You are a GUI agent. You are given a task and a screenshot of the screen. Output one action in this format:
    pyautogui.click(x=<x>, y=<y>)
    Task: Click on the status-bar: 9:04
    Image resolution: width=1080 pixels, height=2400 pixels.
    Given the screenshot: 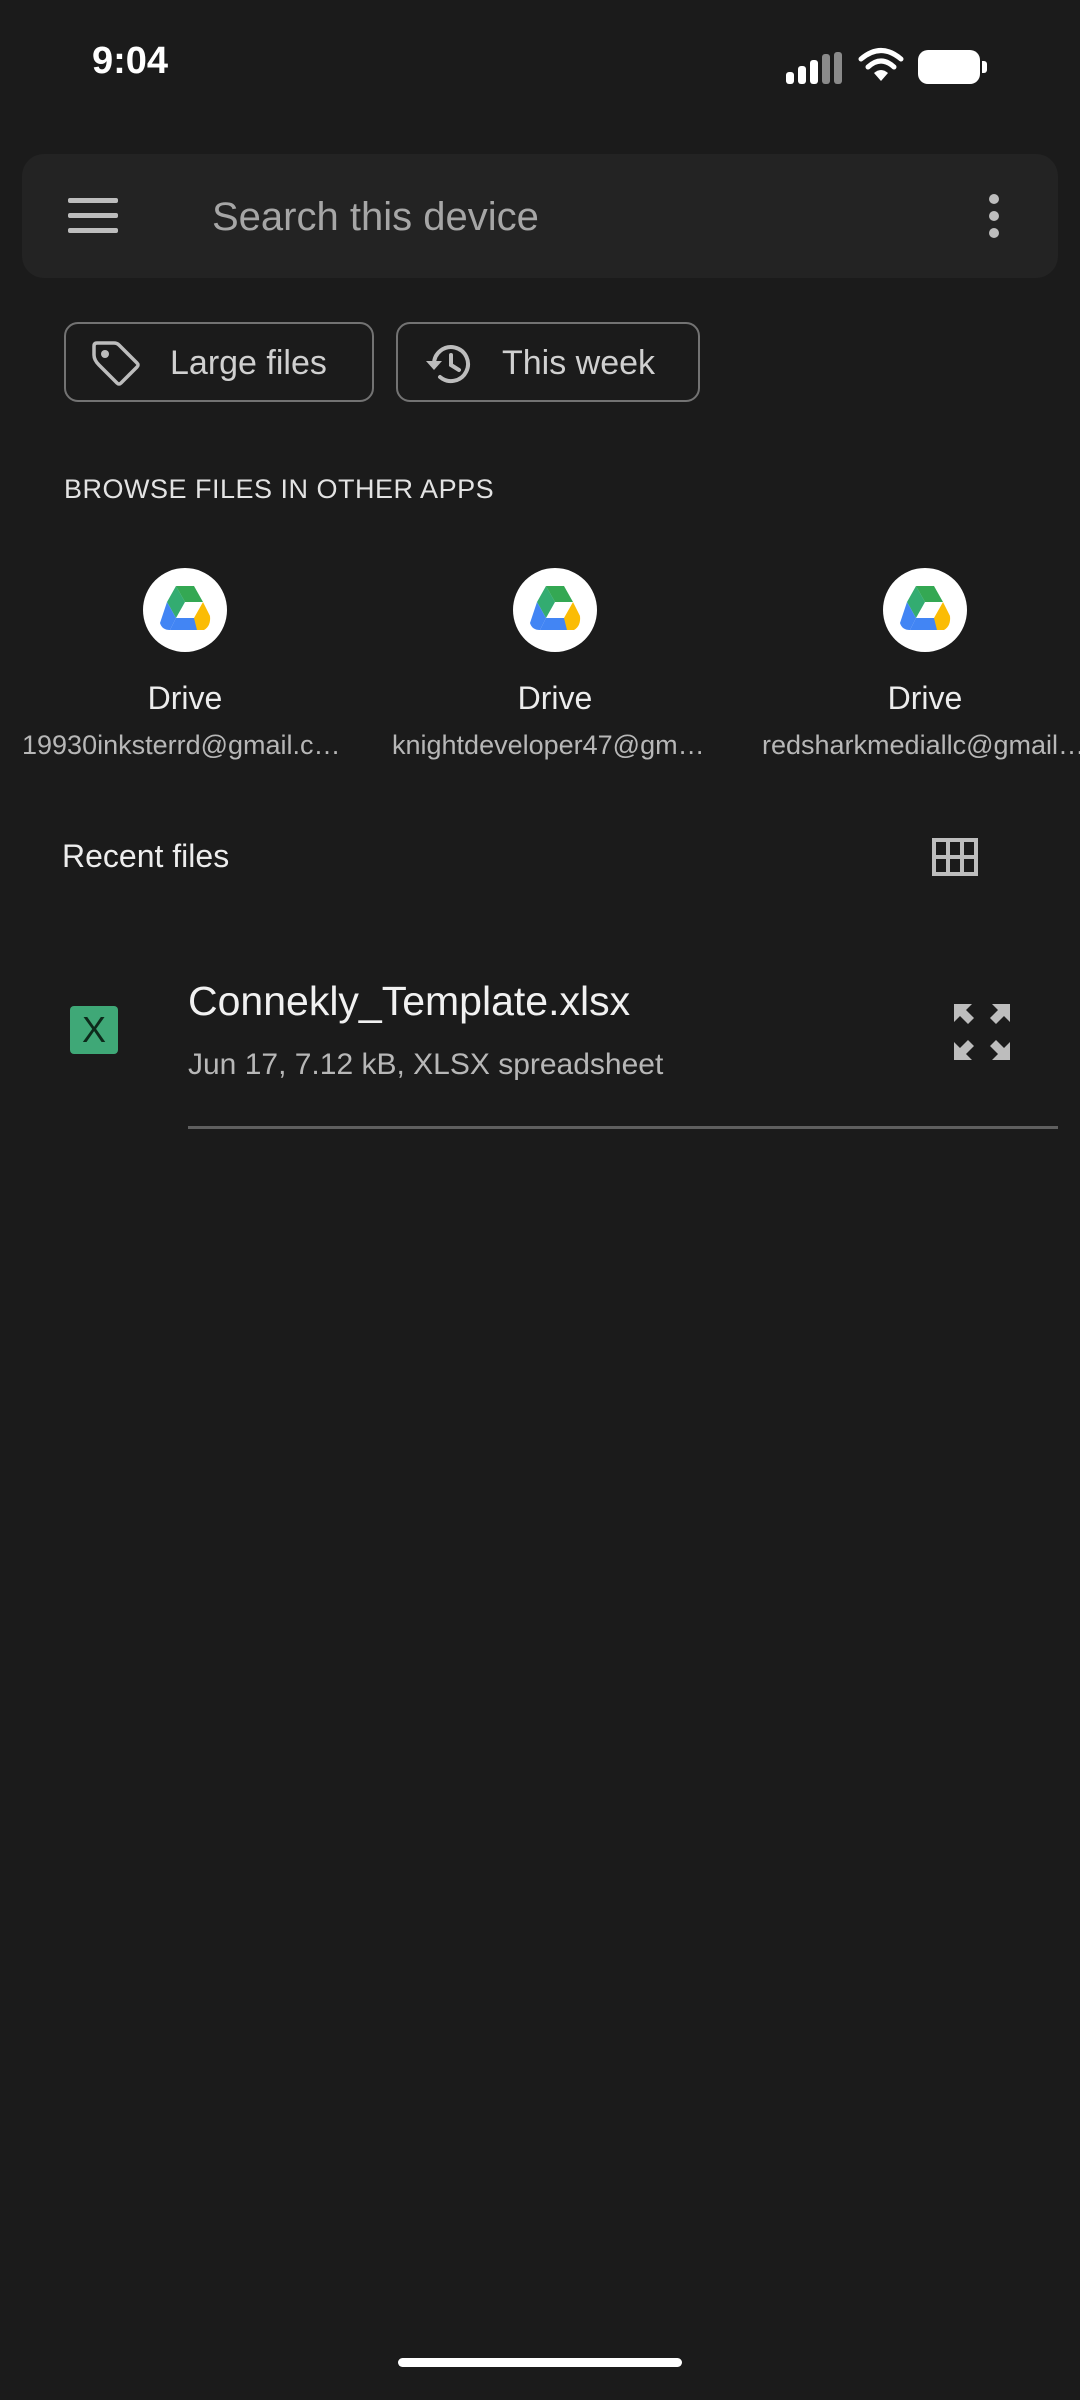 What is the action you would take?
    pyautogui.click(x=540, y=65)
    